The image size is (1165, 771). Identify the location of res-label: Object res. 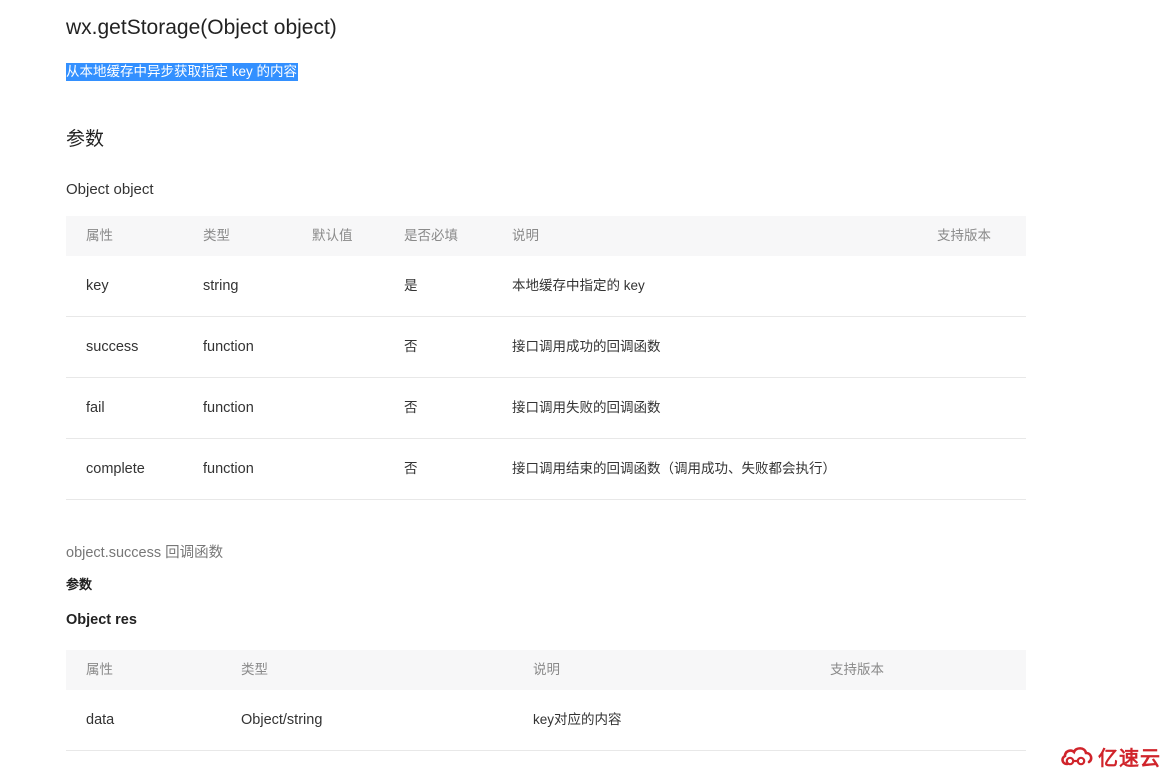
(101, 620).